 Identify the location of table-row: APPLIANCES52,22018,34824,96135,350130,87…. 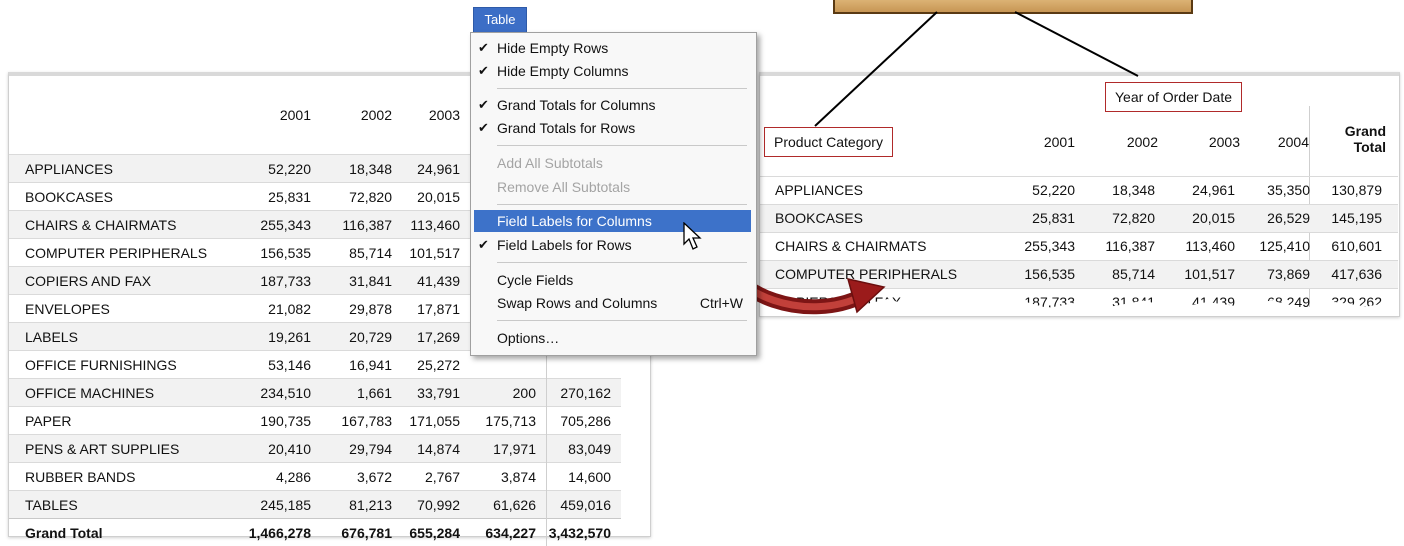
(1079, 190).